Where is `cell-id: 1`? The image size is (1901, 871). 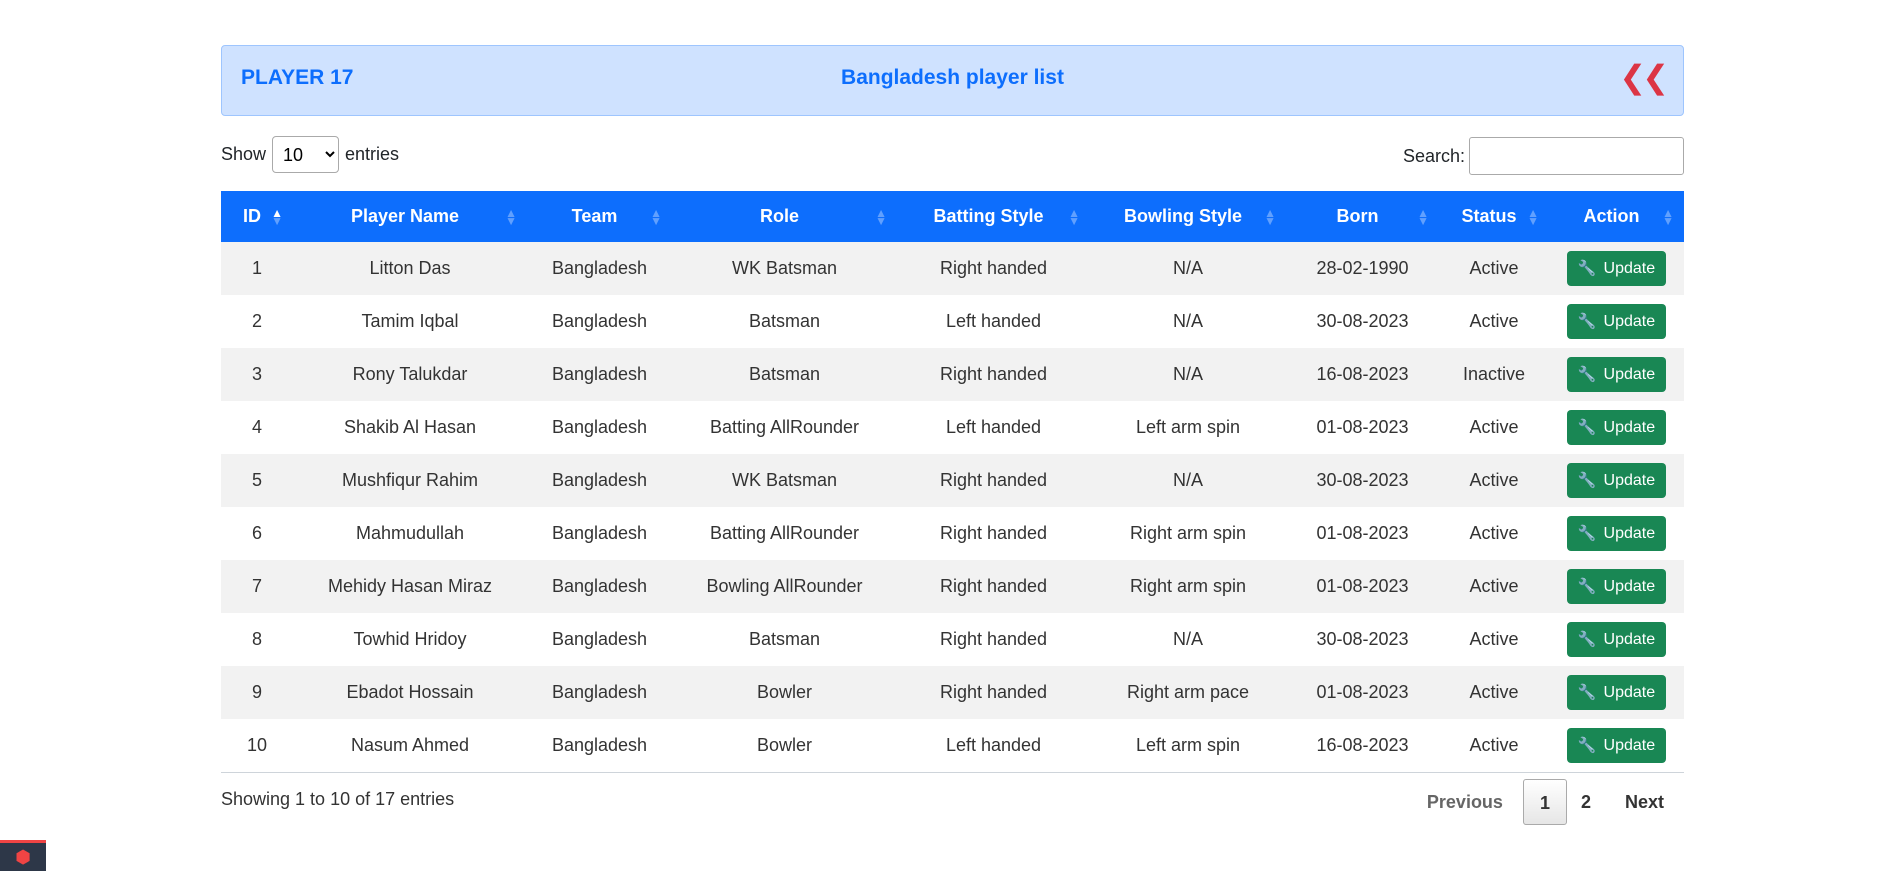 cell-id: 1 is located at coordinates (257, 268).